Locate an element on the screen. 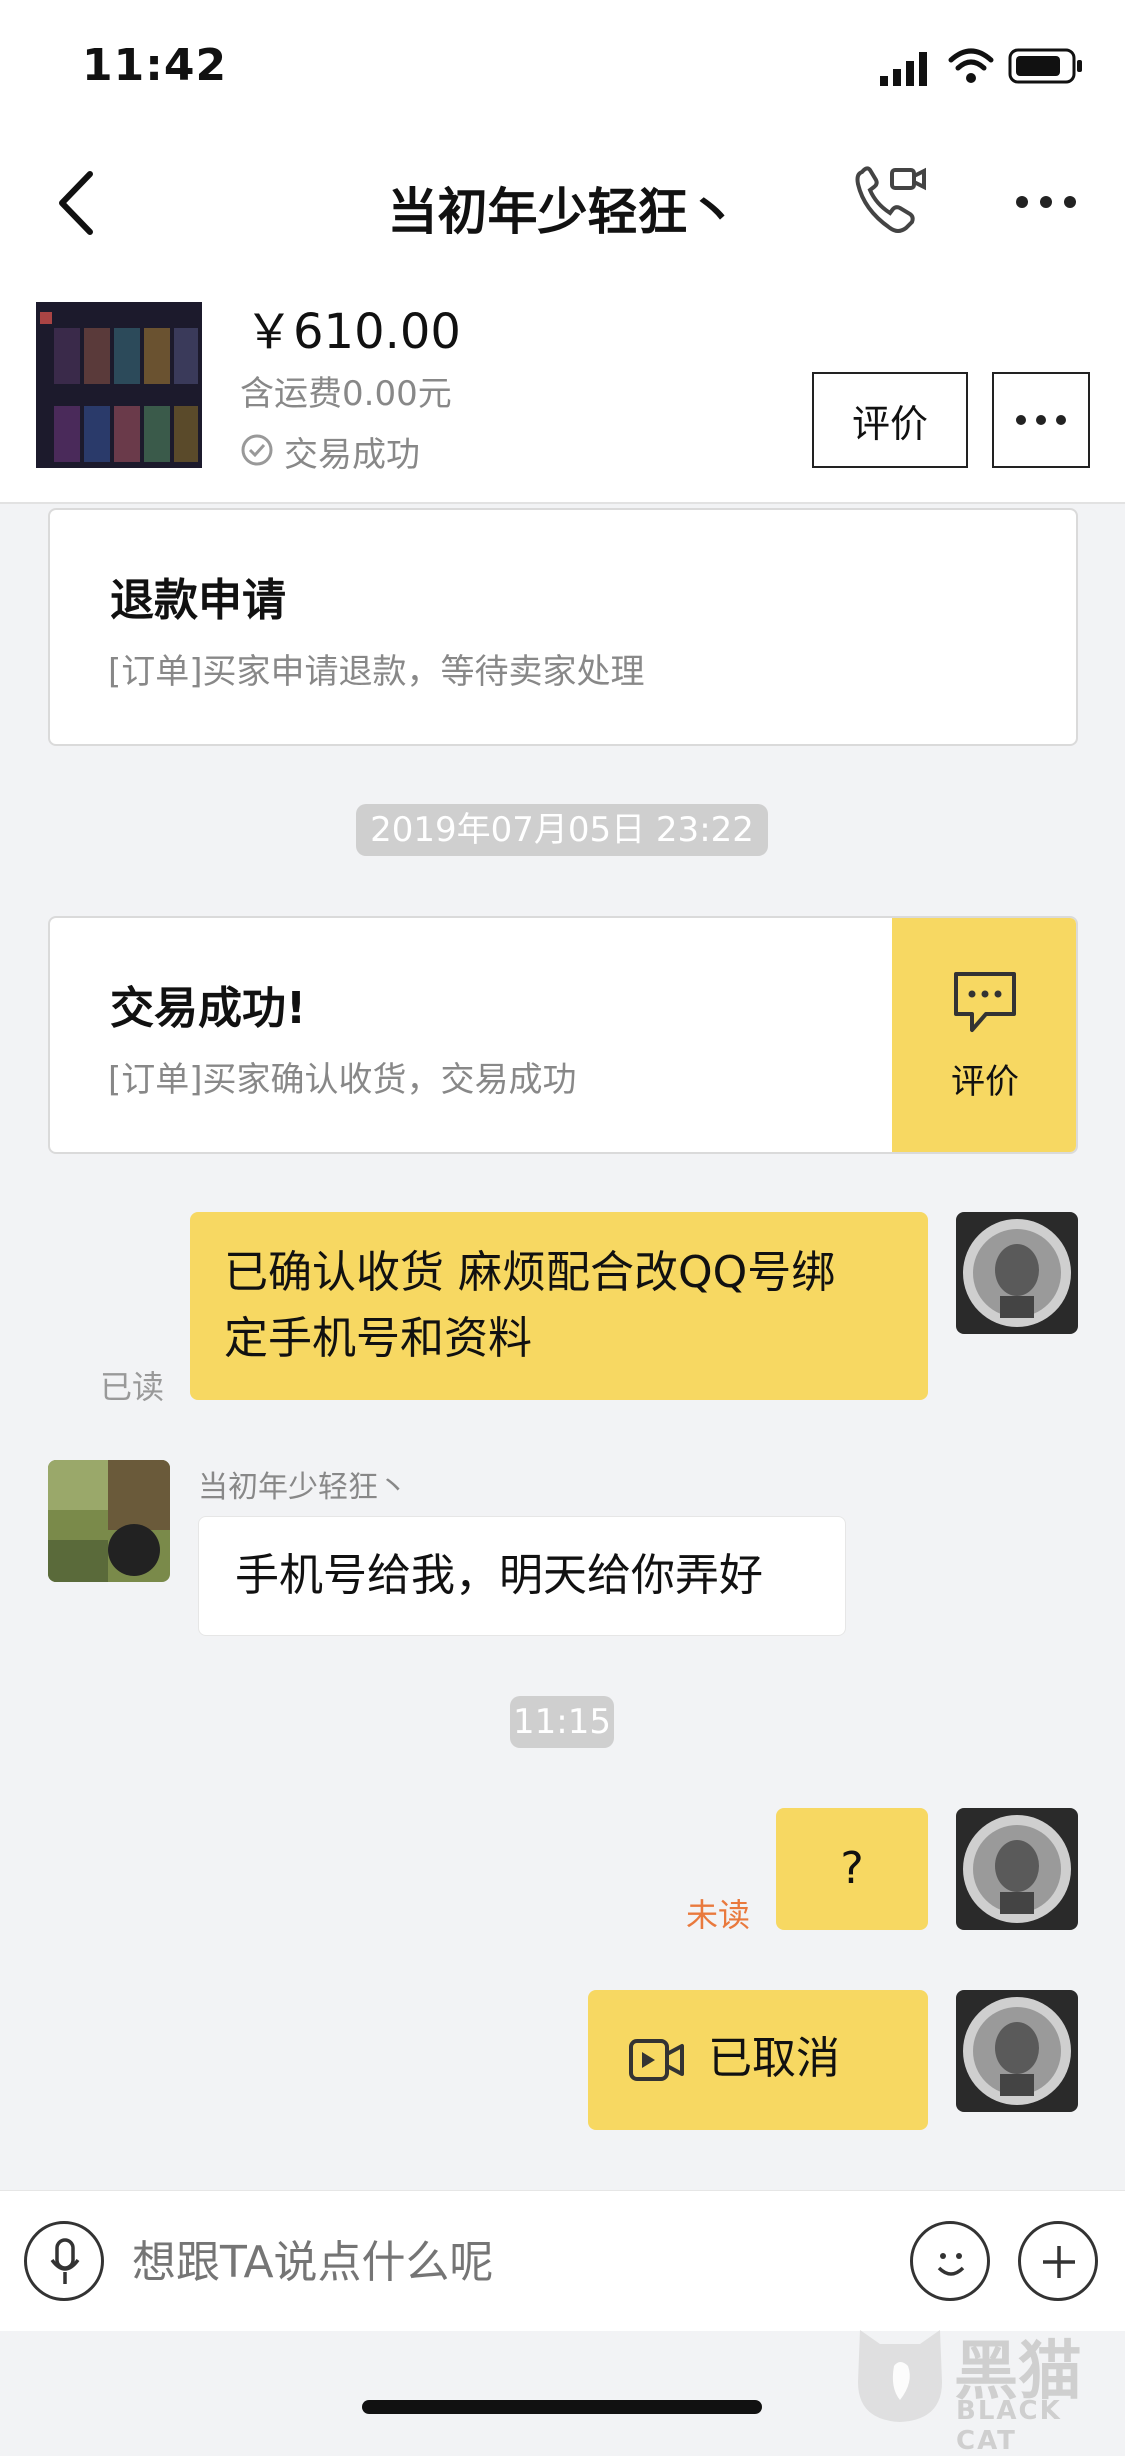  unread-status: 未读 is located at coordinates (718, 1915).